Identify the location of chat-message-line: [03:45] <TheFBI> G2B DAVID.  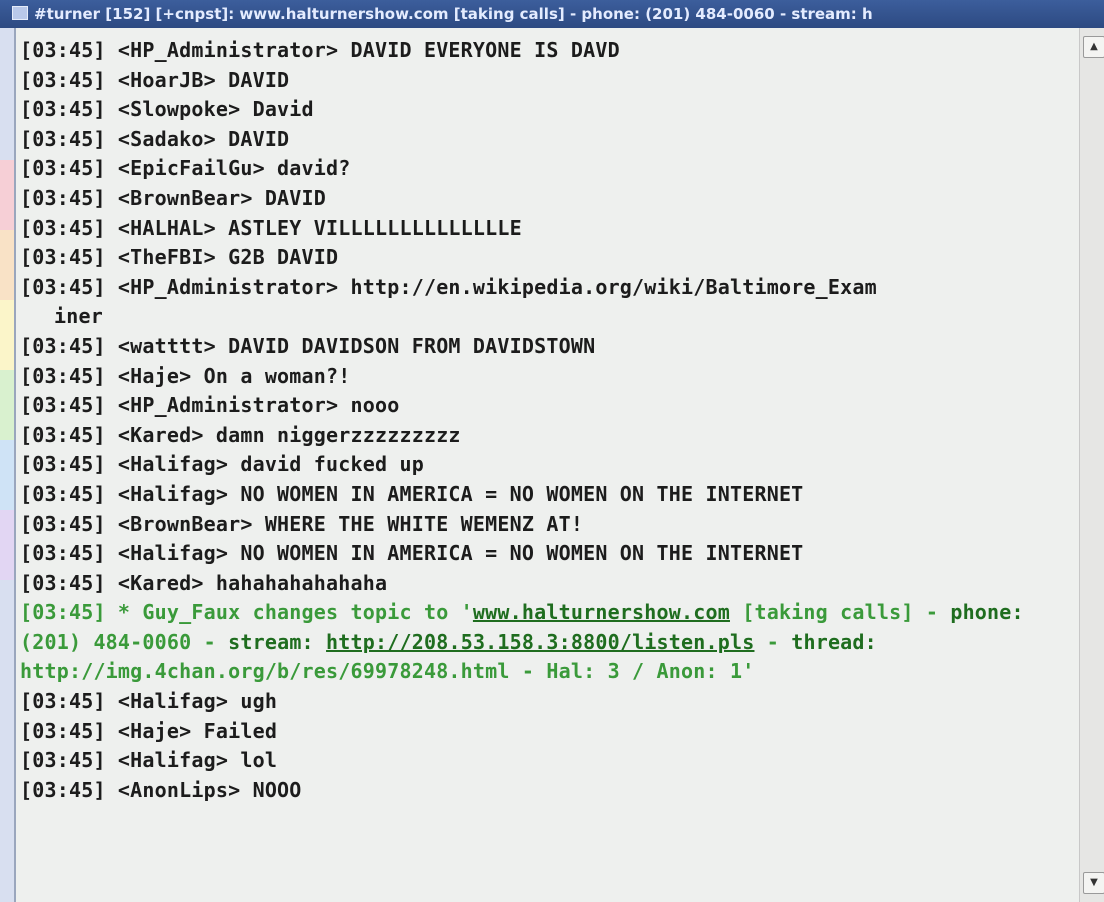
(179, 257).